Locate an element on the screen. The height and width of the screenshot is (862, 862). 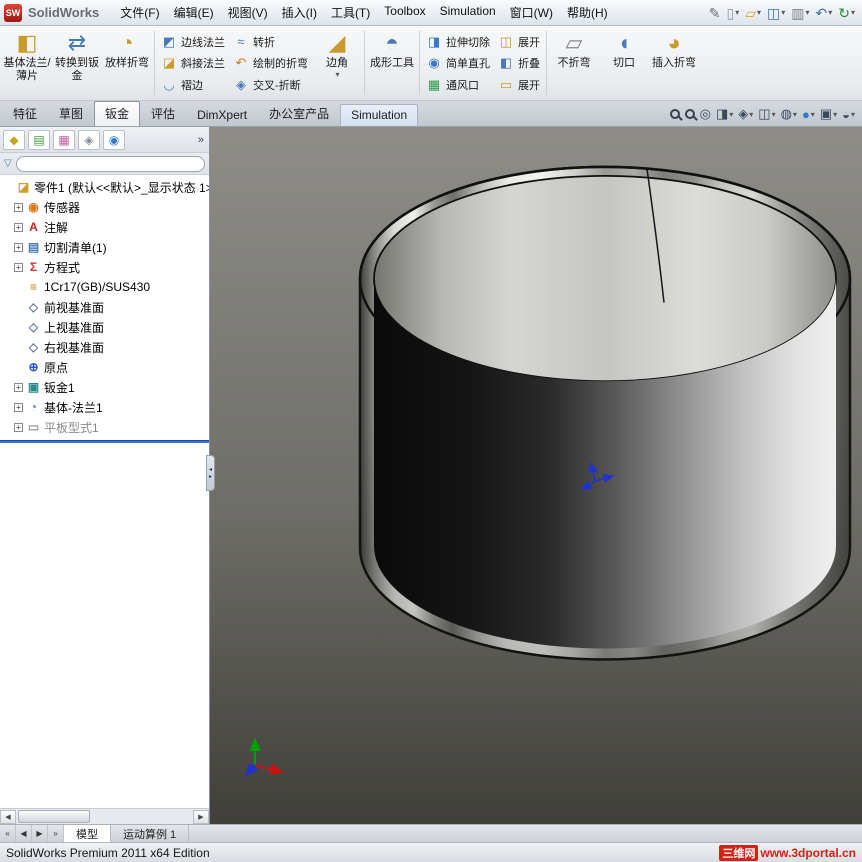
viewtool-hide-show-items-button: ◍ ▾ is located at coordinates (789, 114).